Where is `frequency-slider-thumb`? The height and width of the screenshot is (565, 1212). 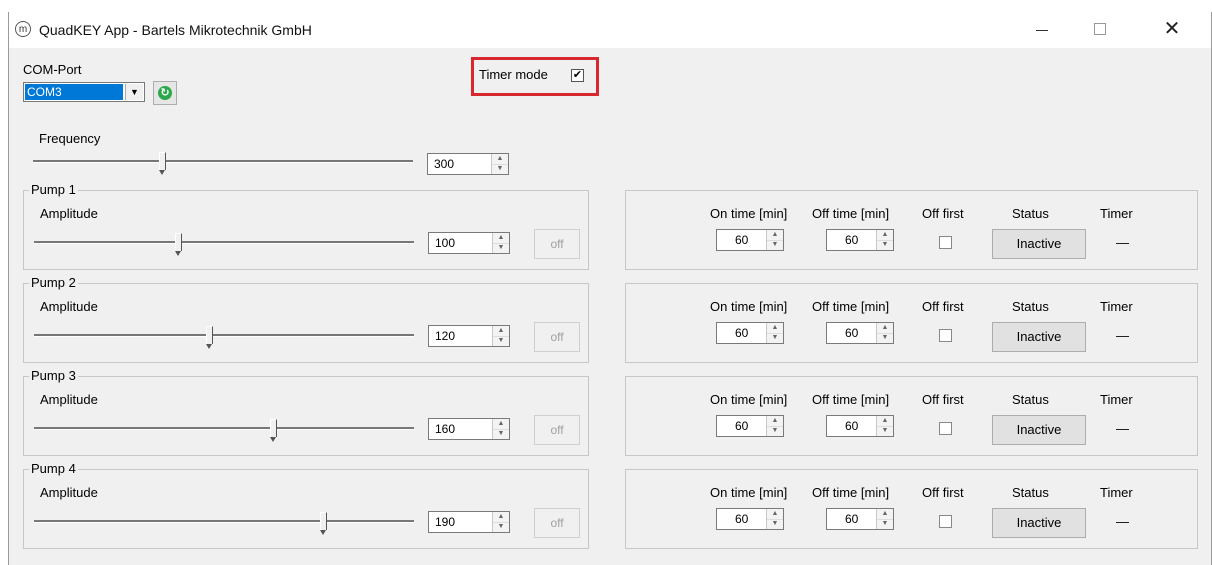 frequency-slider-thumb is located at coordinates (163, 163).